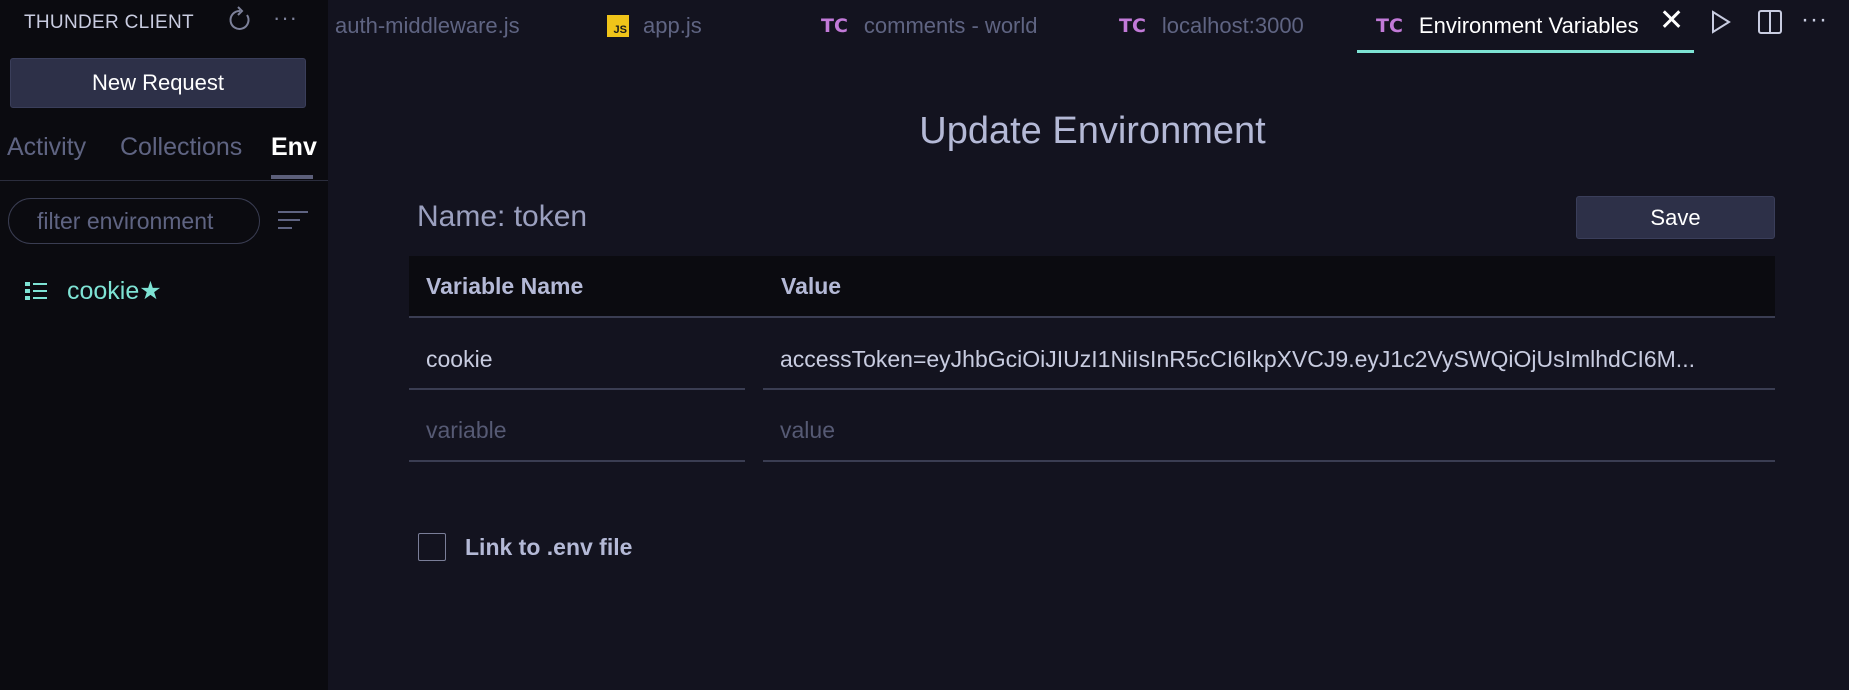 The image size is (1849, 690). Describe the element at coordinates (577, 359) in the screenshot. I see `variable-name-cell: cookie` at that location.